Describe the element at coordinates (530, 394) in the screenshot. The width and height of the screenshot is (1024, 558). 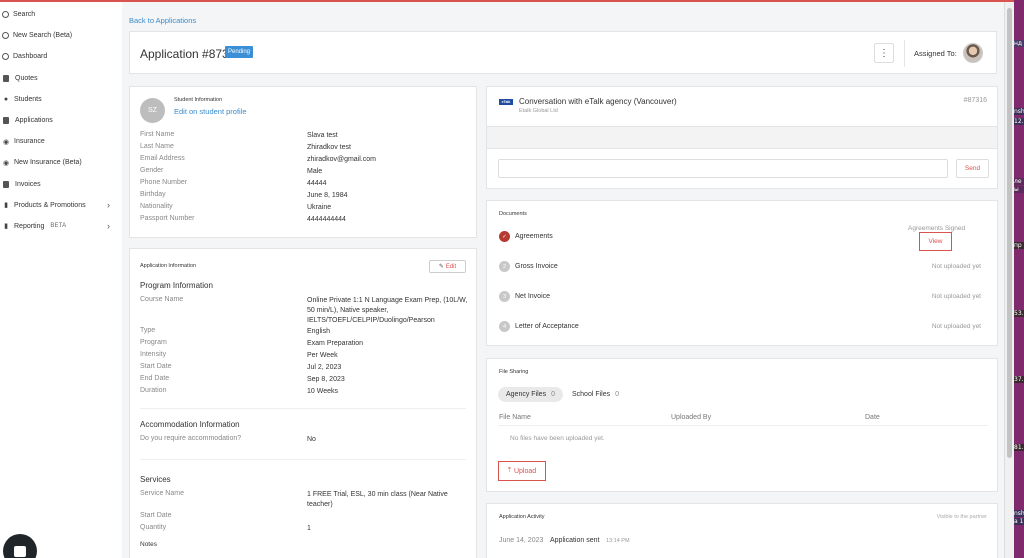
I see `tab-agency-files: Agency Files 0` at that location.